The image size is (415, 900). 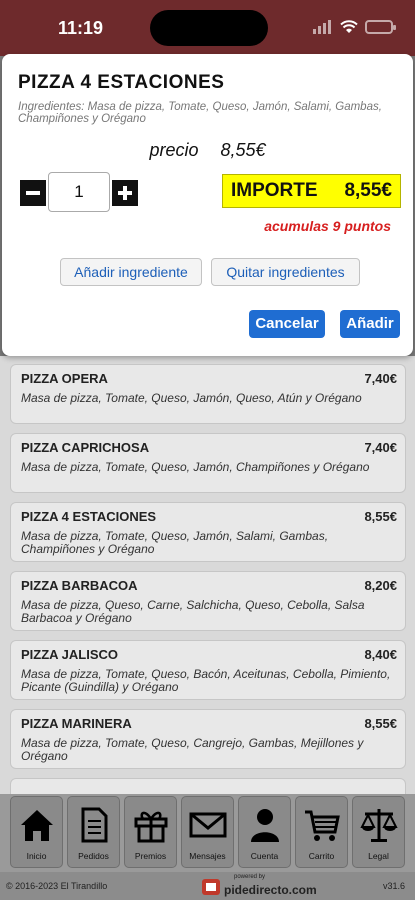 I want to click on envelope-icon, so click(x=207, y=825).